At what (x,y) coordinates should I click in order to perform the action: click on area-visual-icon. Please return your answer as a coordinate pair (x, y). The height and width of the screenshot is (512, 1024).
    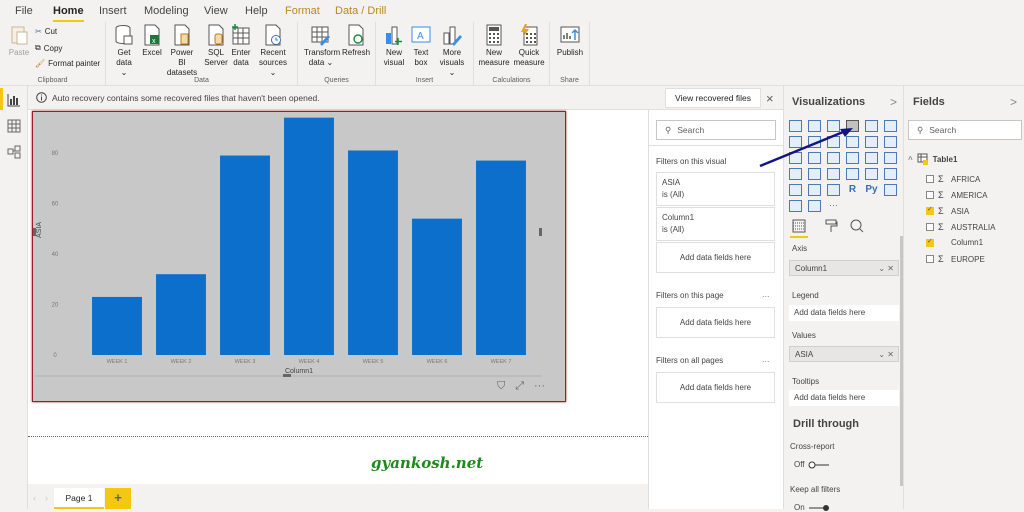
    Looking at the image, I should click on (814, 142).